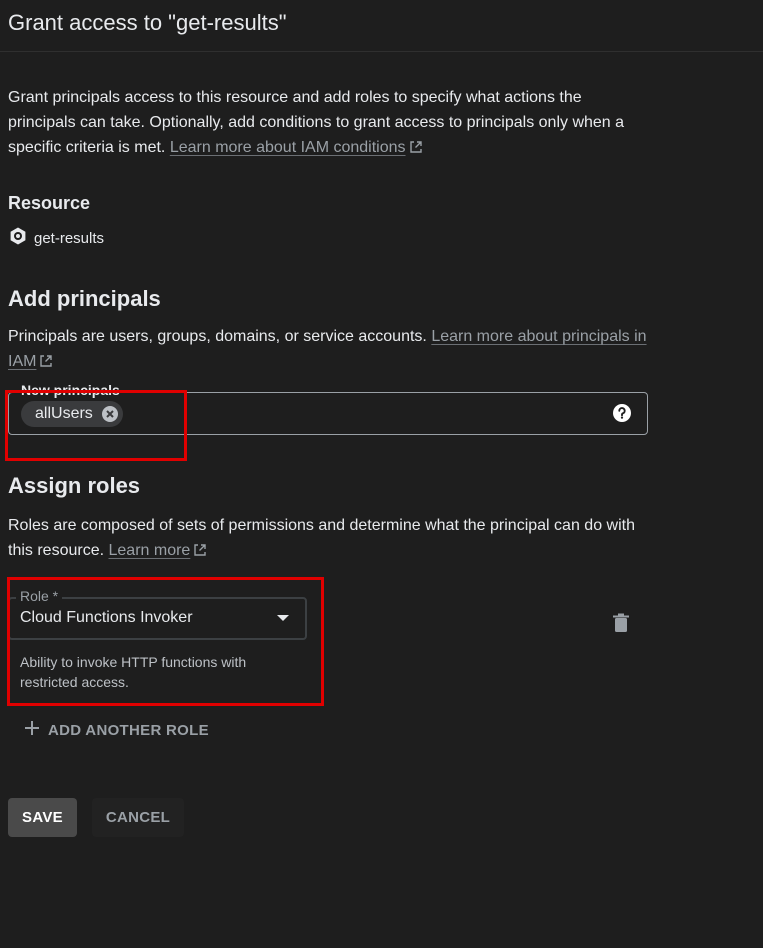 The height and width of the screenshot is (948, 763). What do you see at coordinates (622, 415) in the screenshot?
I see `help-icon` at bounding box center [622, 415].